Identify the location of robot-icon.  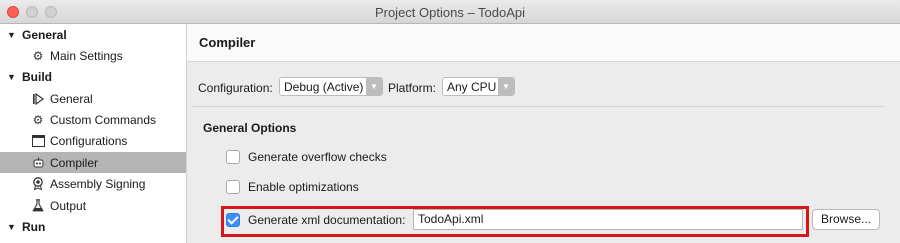
(38, 163).